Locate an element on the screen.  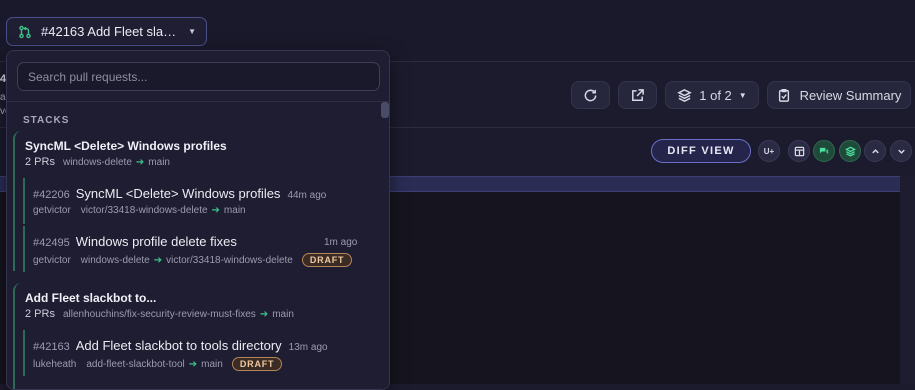
pr-title: SyncML <Delete> Windows profiles is located at coordinates (178, 193).